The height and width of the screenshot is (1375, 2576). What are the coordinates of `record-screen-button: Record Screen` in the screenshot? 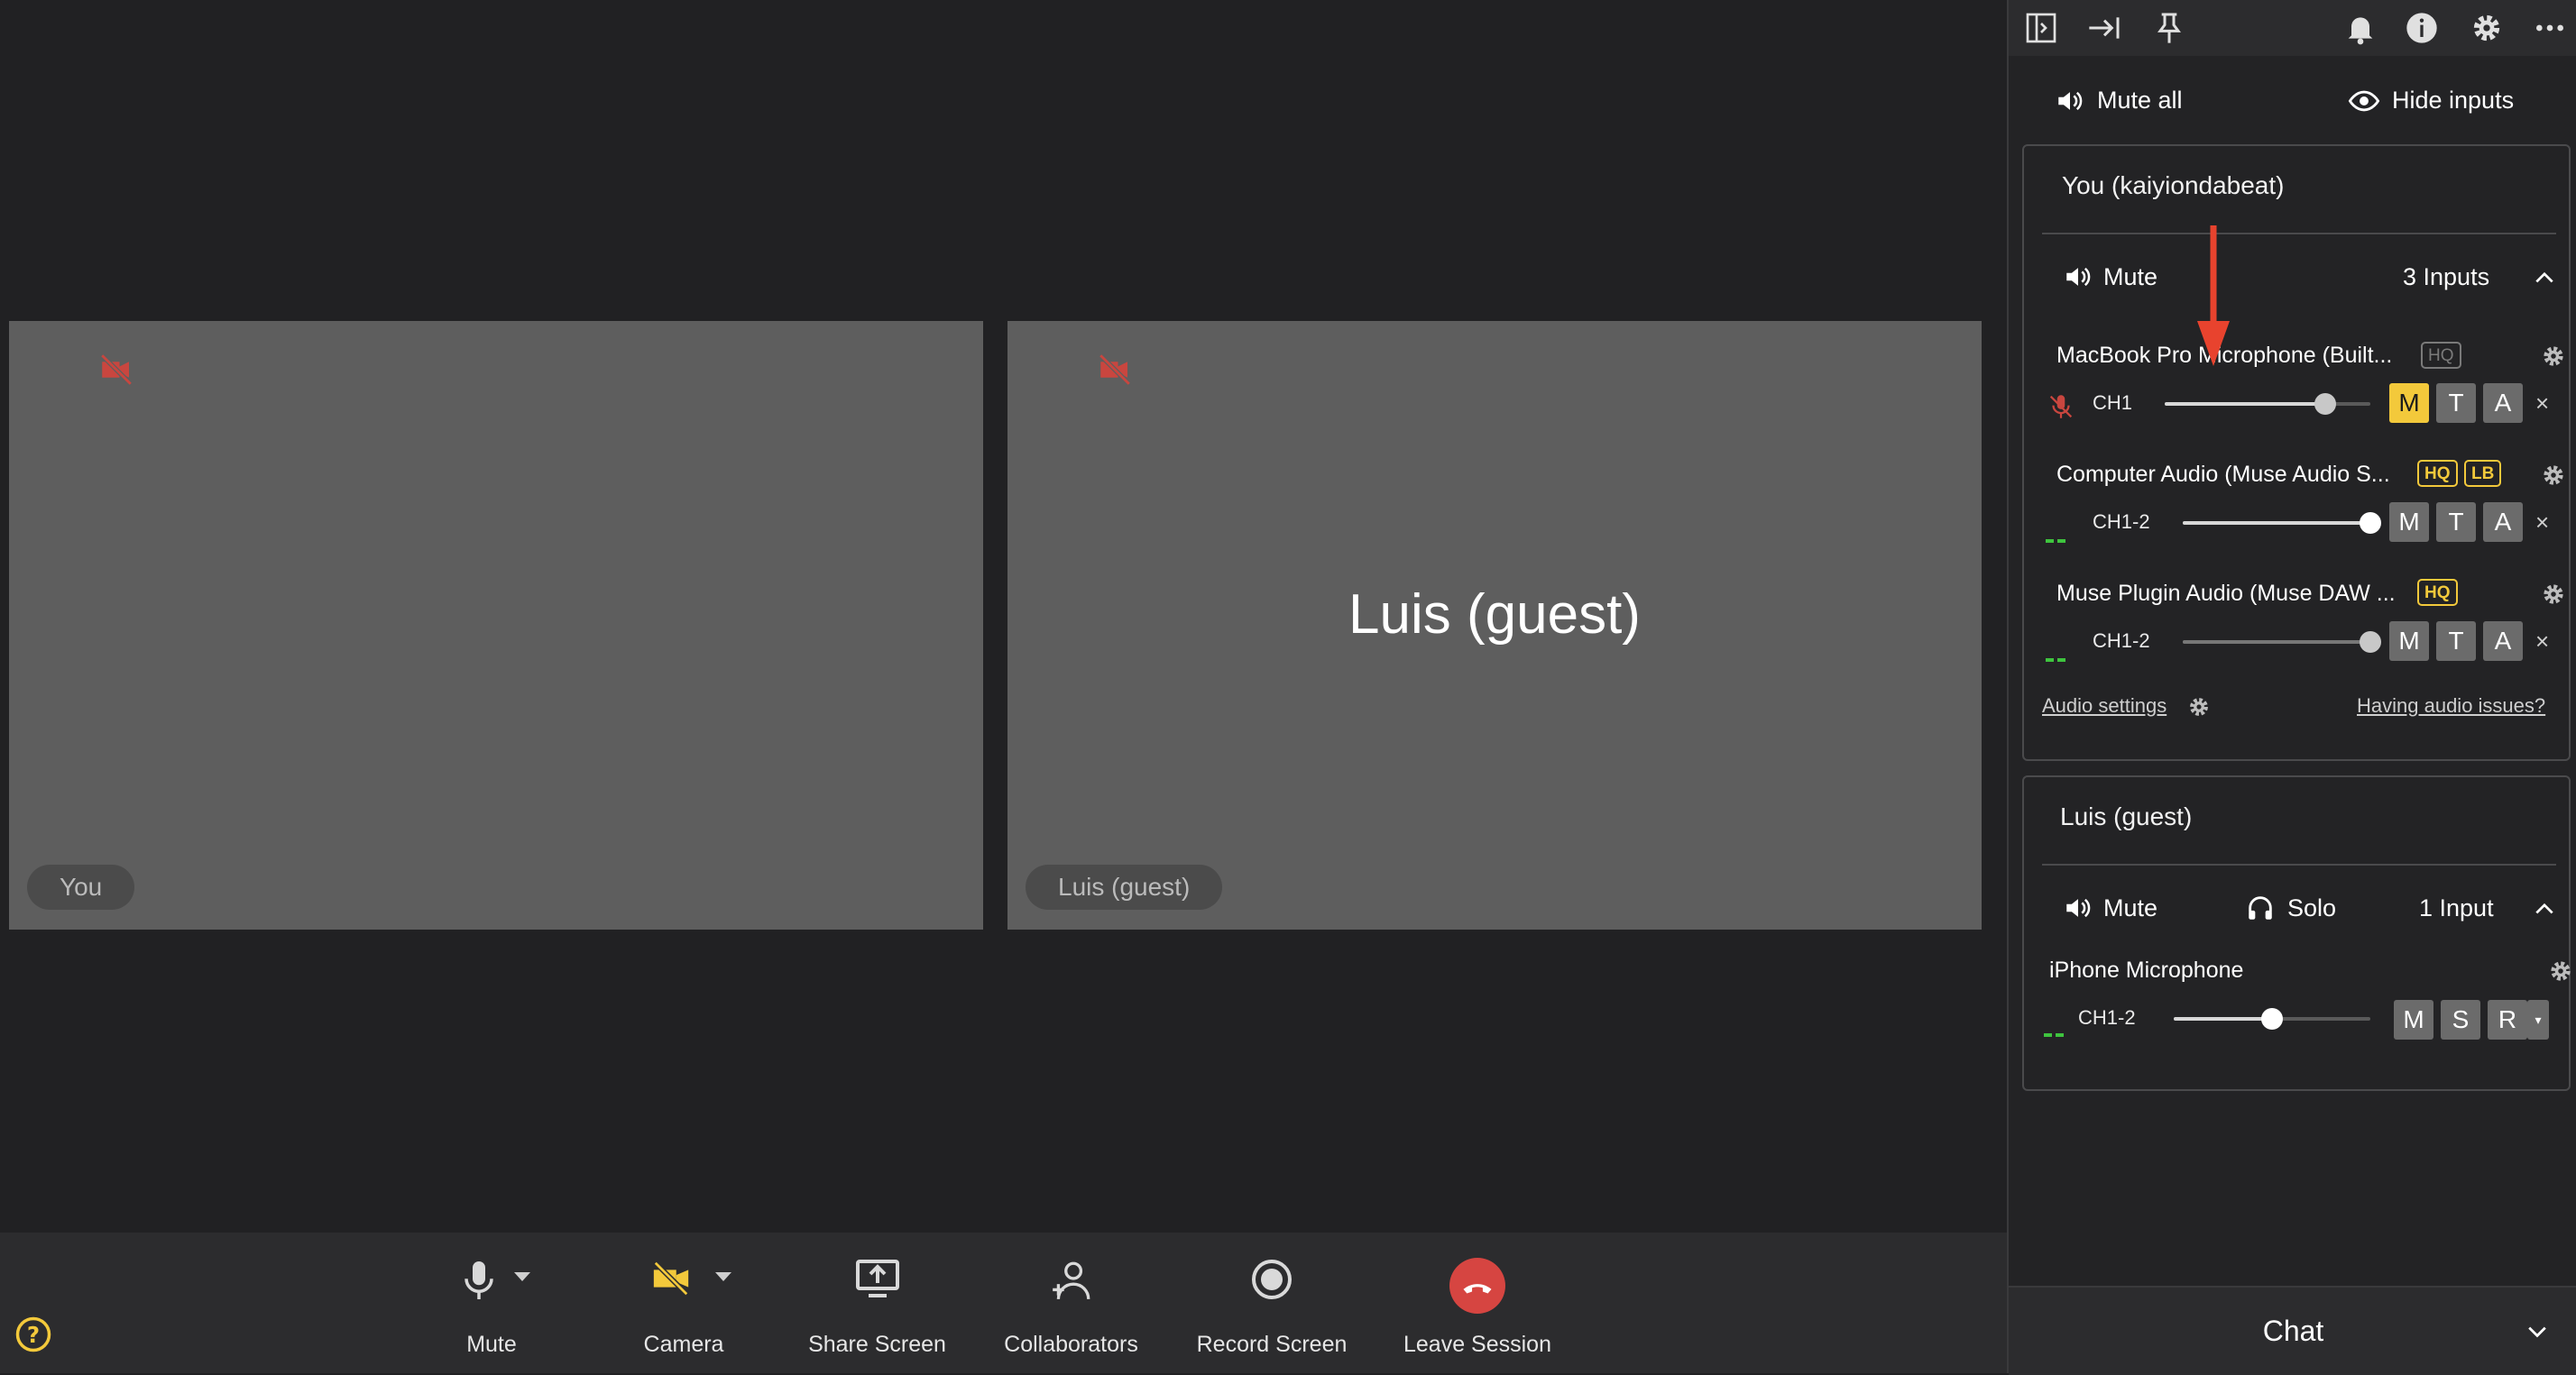 It's located at (1272, 1303).